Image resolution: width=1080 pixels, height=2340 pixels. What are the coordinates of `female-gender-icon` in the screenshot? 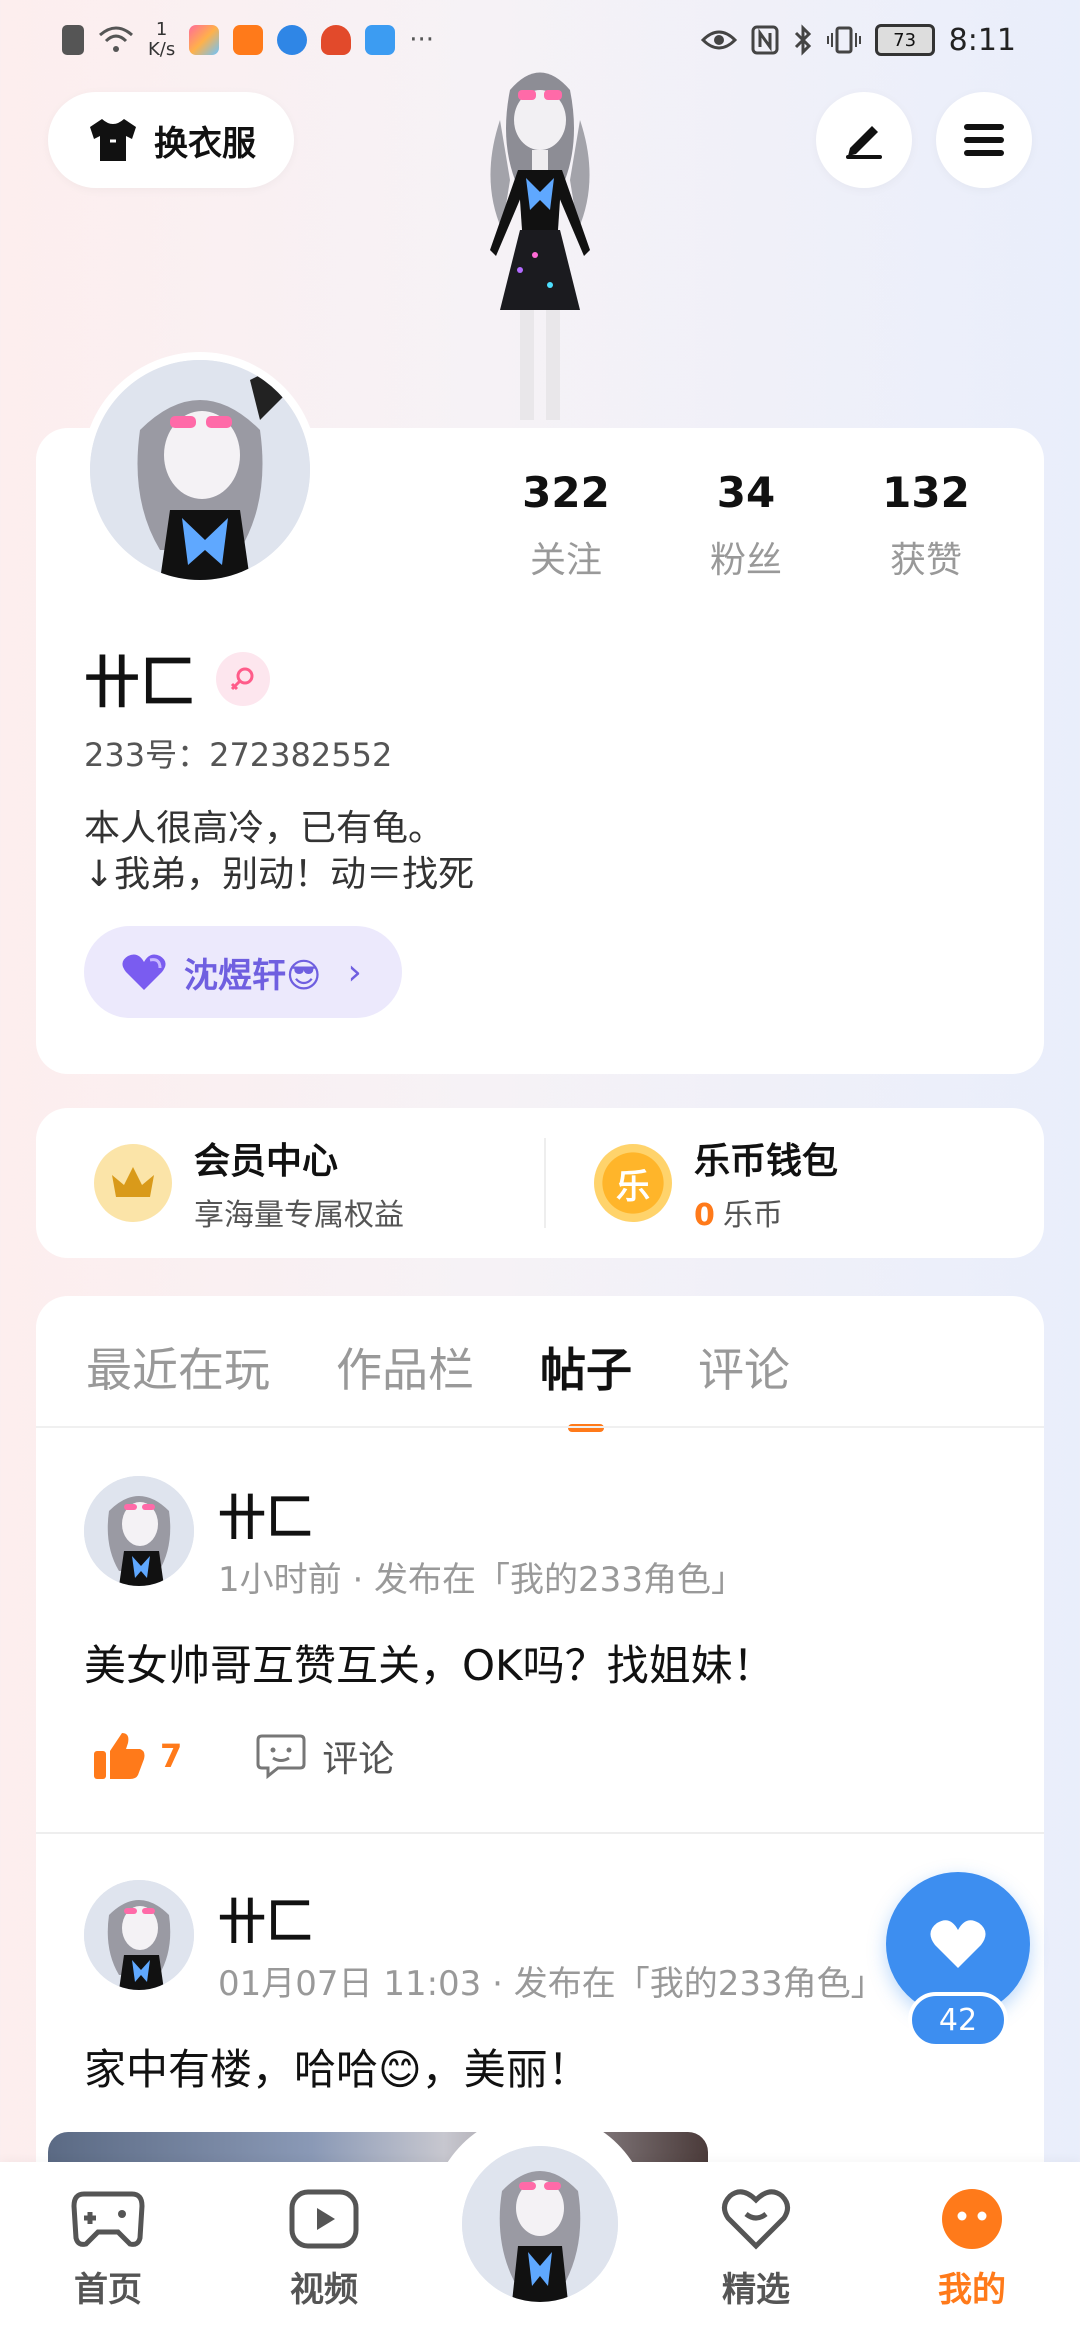 It's located at (243, 678).